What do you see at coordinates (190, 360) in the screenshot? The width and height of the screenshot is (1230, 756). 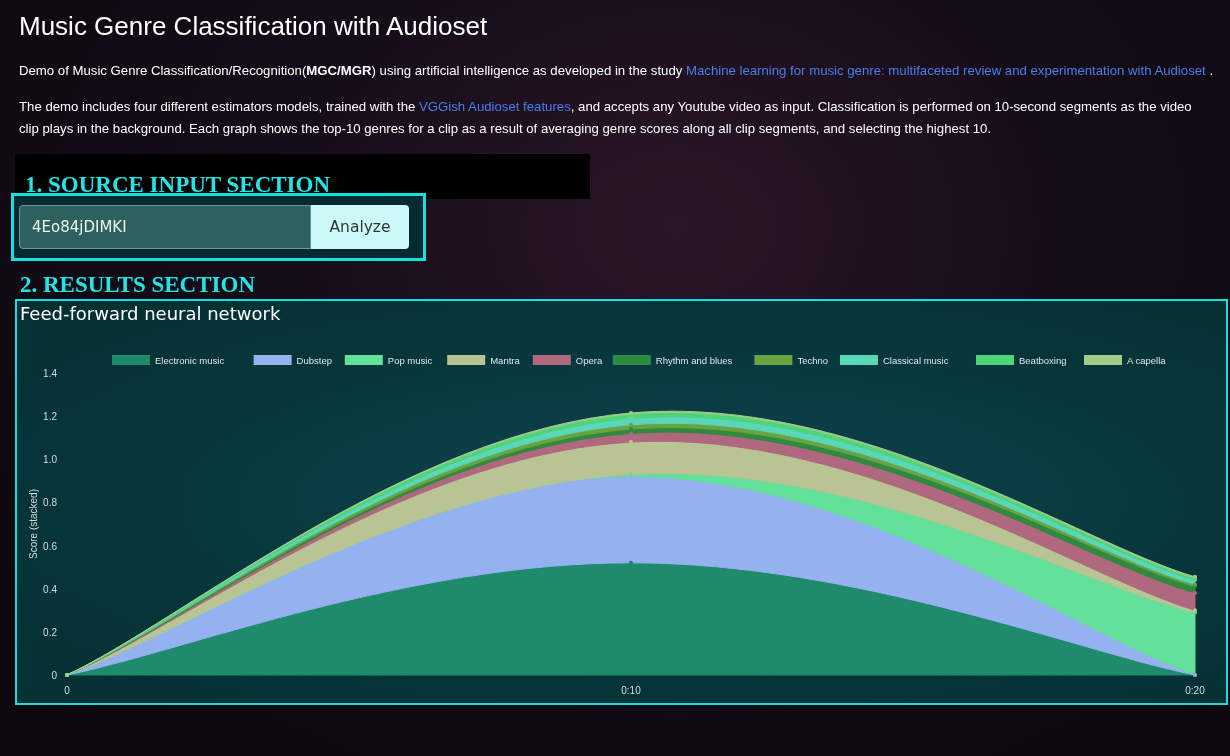 I see `legend-label: Electronic music` at bounding box center [190, 360].